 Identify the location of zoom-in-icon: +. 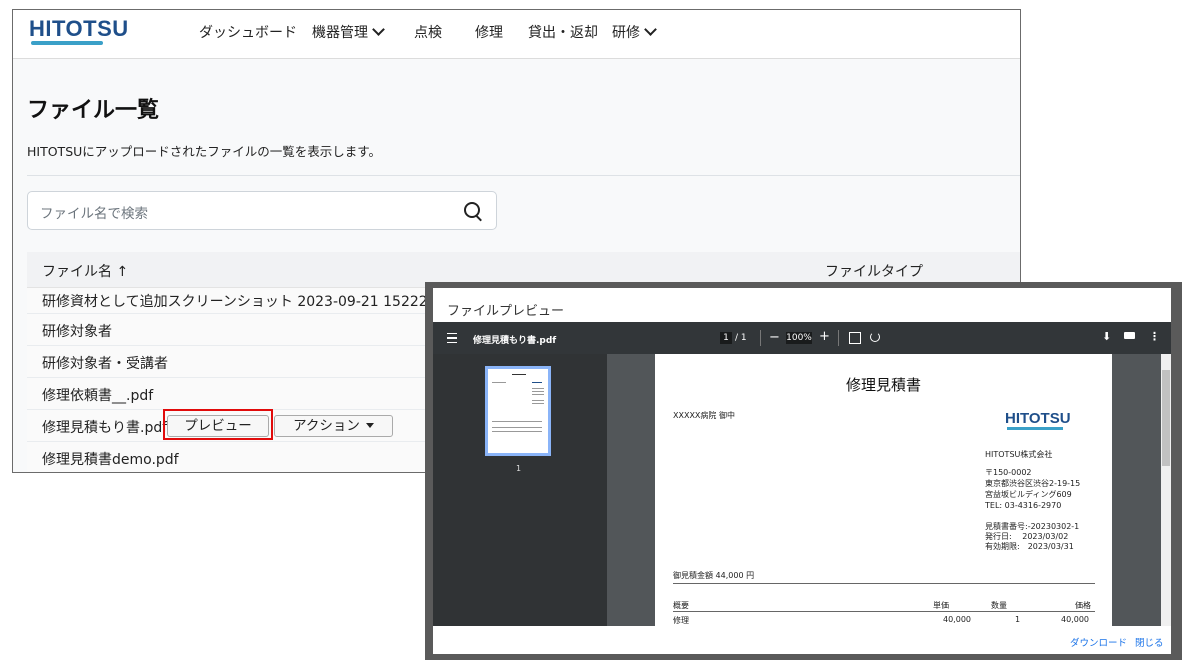
(824, 336).